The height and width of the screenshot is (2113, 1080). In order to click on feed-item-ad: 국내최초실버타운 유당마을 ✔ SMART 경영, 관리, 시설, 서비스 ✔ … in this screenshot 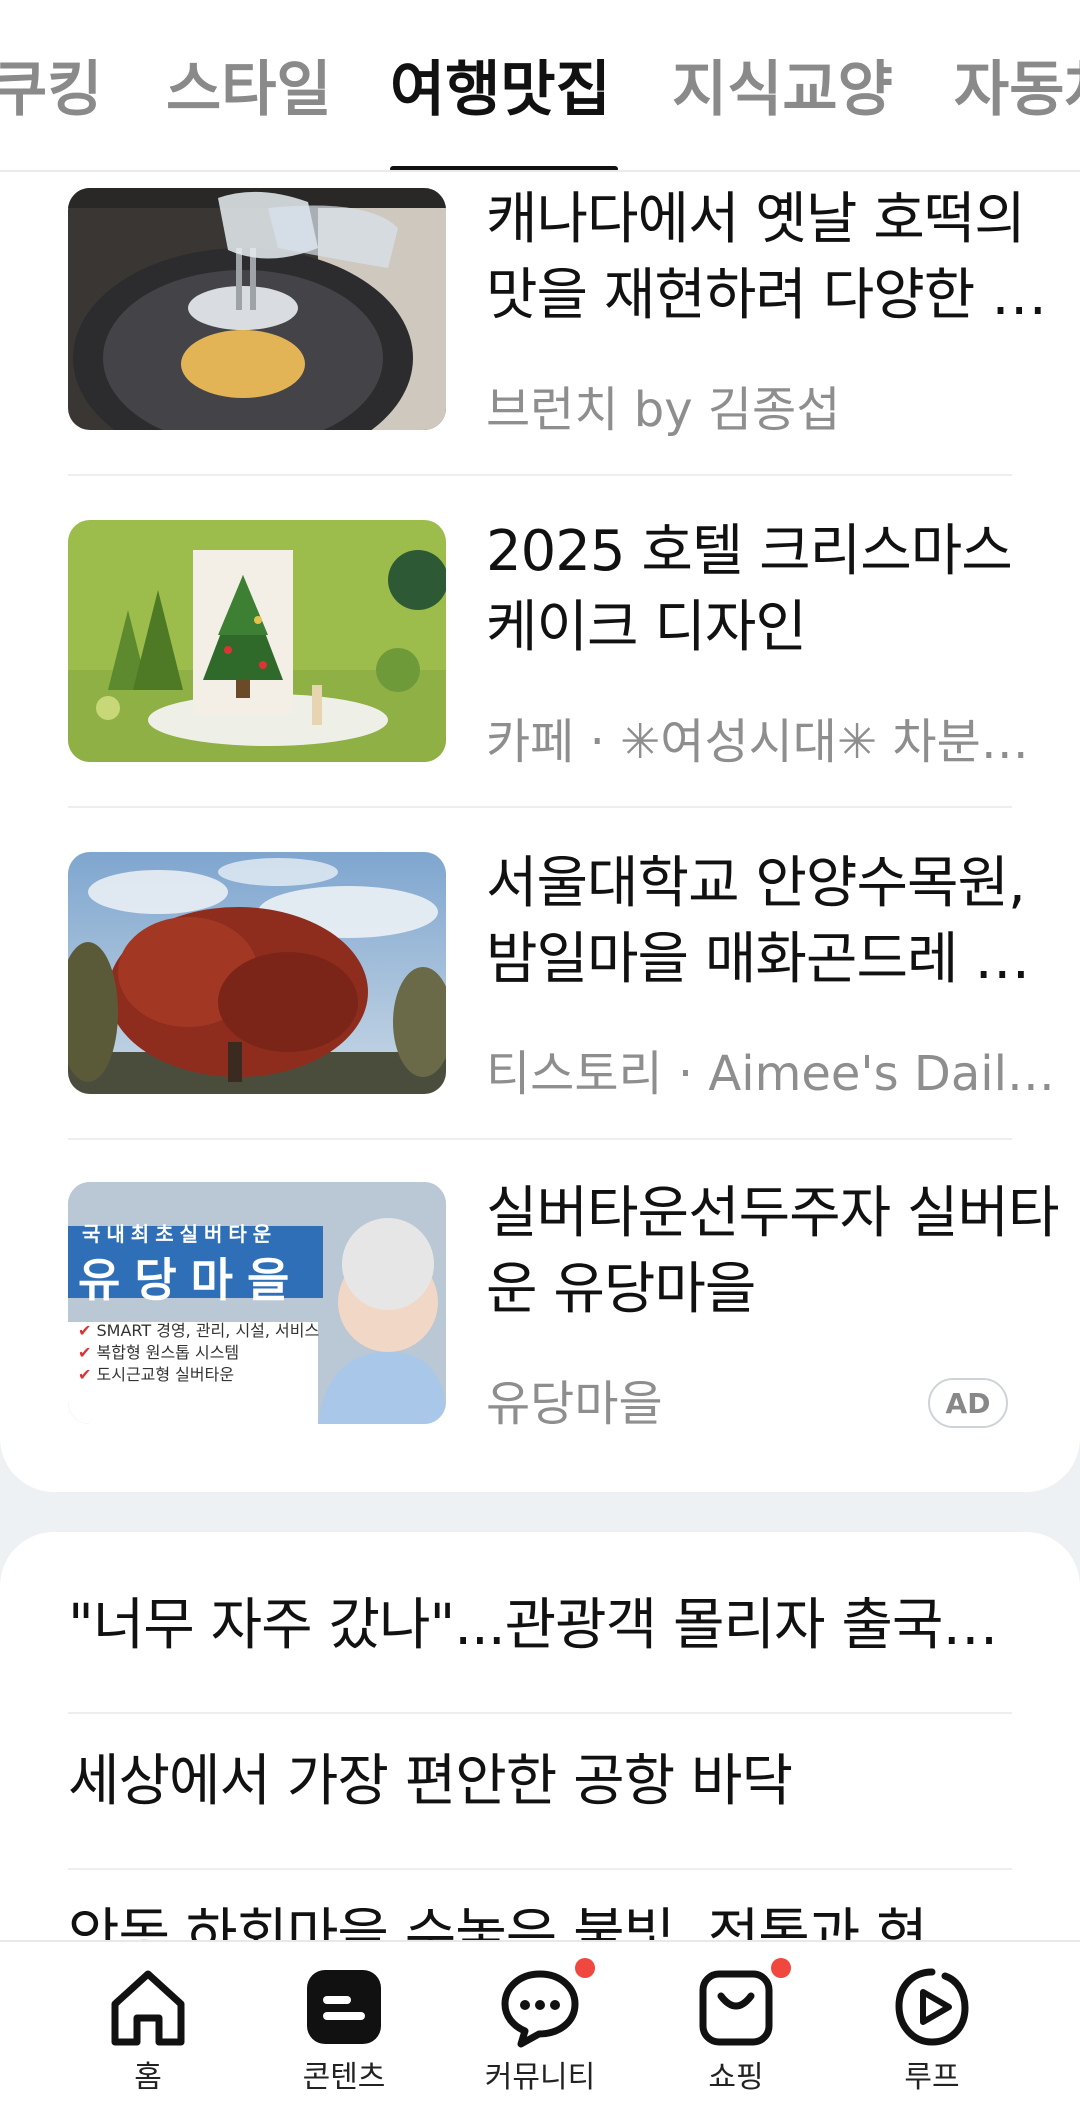, I will do `click(564, 1347)`.